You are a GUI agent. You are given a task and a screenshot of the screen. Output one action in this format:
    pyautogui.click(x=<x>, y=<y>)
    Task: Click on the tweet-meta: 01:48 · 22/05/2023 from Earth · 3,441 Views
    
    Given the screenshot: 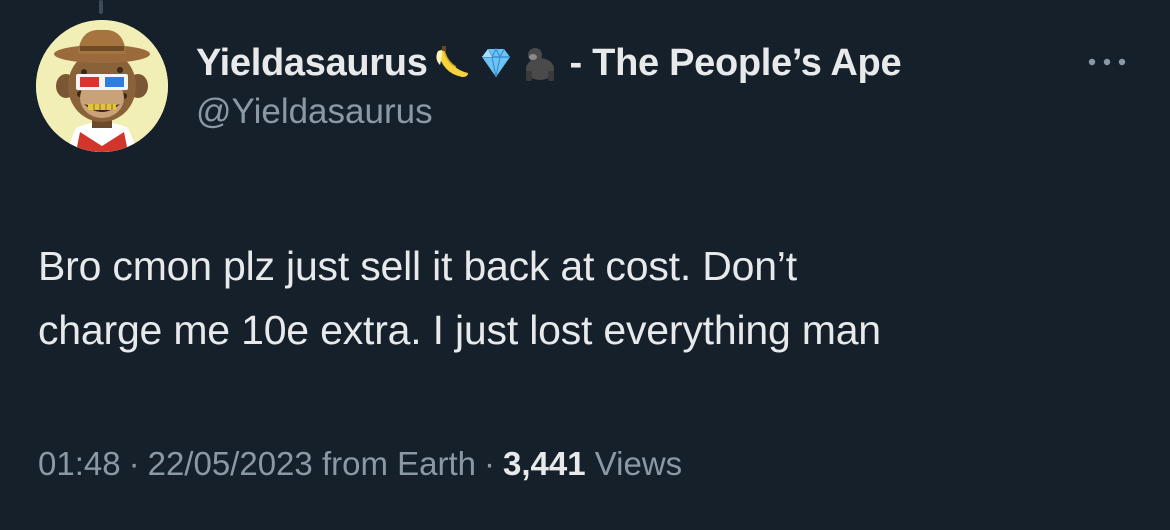 What is the action you would take?
    pyautogui.click(x=360, y=464)
    